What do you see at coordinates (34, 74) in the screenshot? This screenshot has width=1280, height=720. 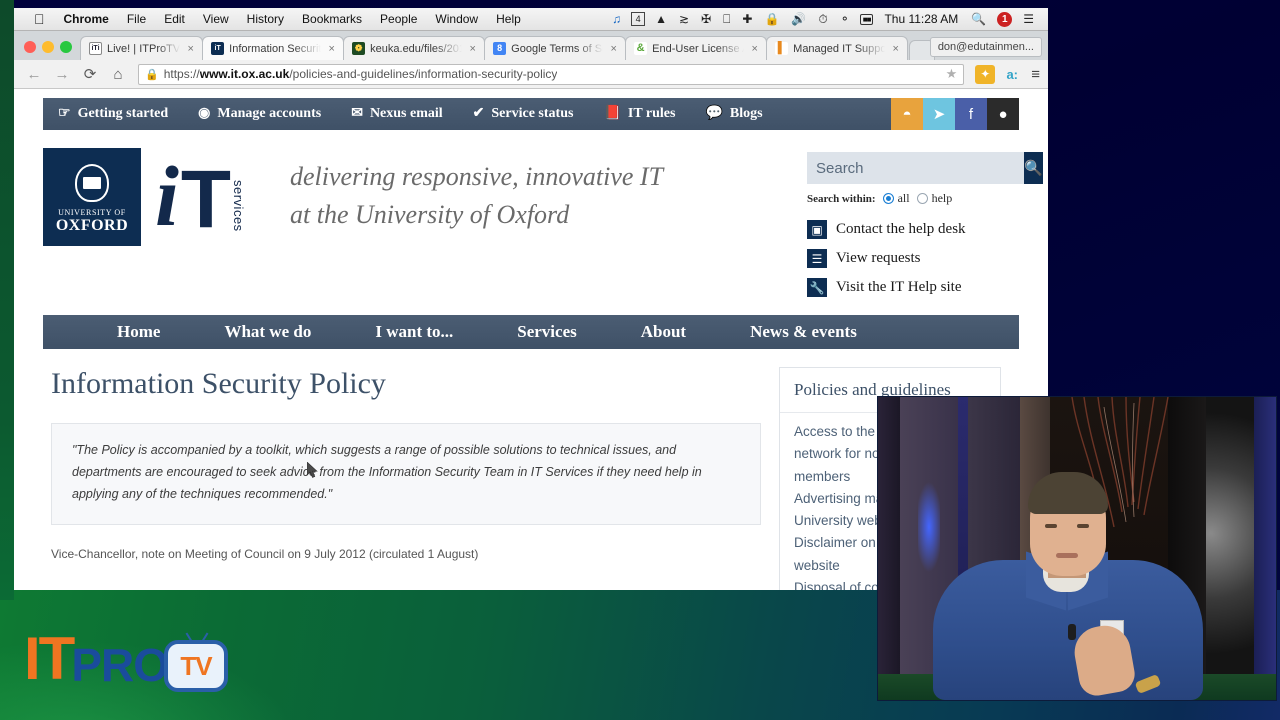 I see `back-button: ←` at bounding box center [34, 74].